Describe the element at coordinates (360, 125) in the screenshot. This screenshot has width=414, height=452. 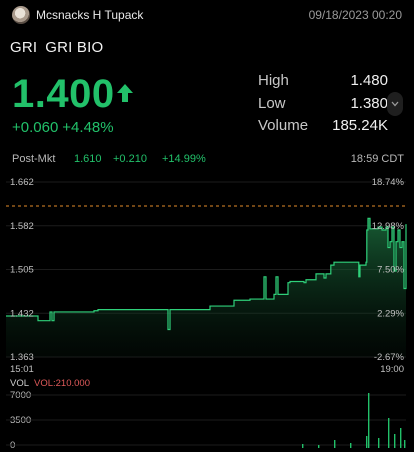
I see `stat-value: 185.24K` at that location.